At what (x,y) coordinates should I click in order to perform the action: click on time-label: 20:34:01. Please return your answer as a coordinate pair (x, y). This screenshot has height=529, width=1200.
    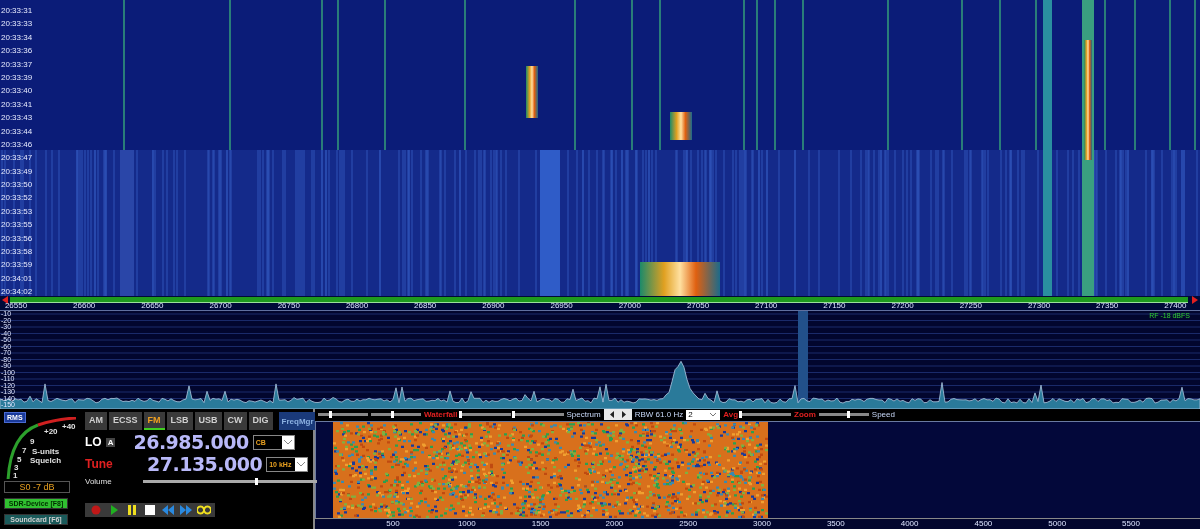
    Looking at the image, I should click on (17, 278).